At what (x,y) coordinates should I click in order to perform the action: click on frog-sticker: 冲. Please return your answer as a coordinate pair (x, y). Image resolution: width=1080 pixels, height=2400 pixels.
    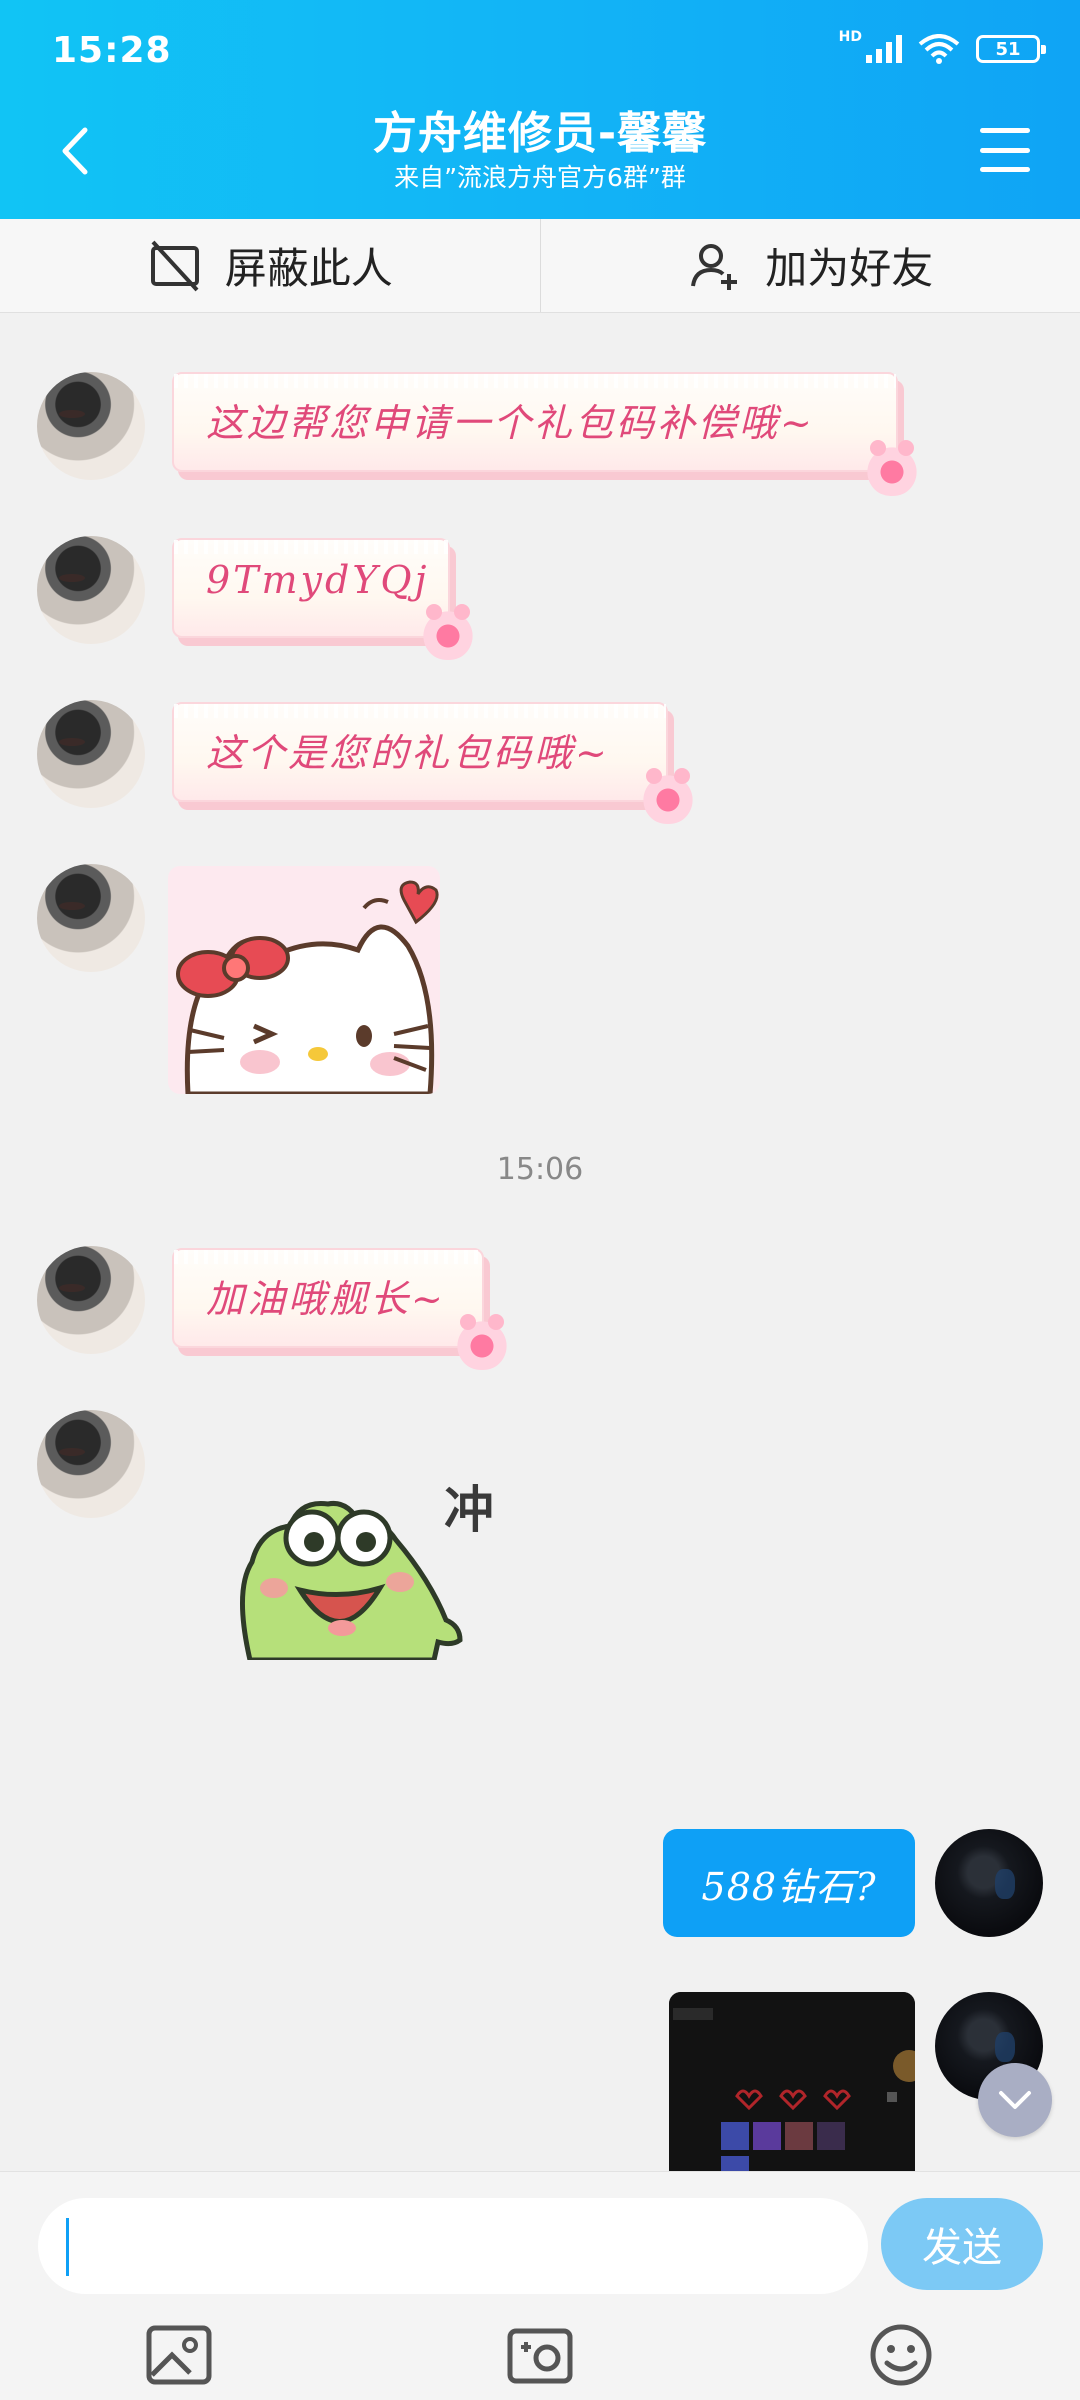
    Looking at the image, I should click on (380, 1566).